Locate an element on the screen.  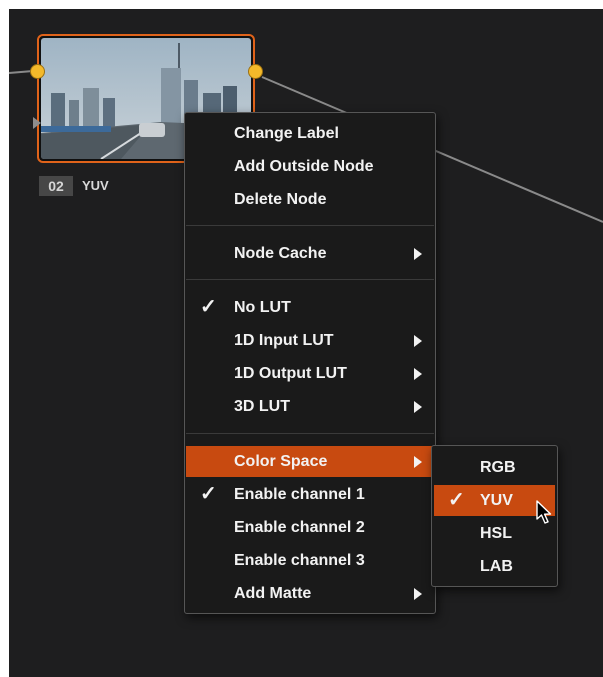
menu-item-delete-node: Delete Node is located at coordinates (310, 199).